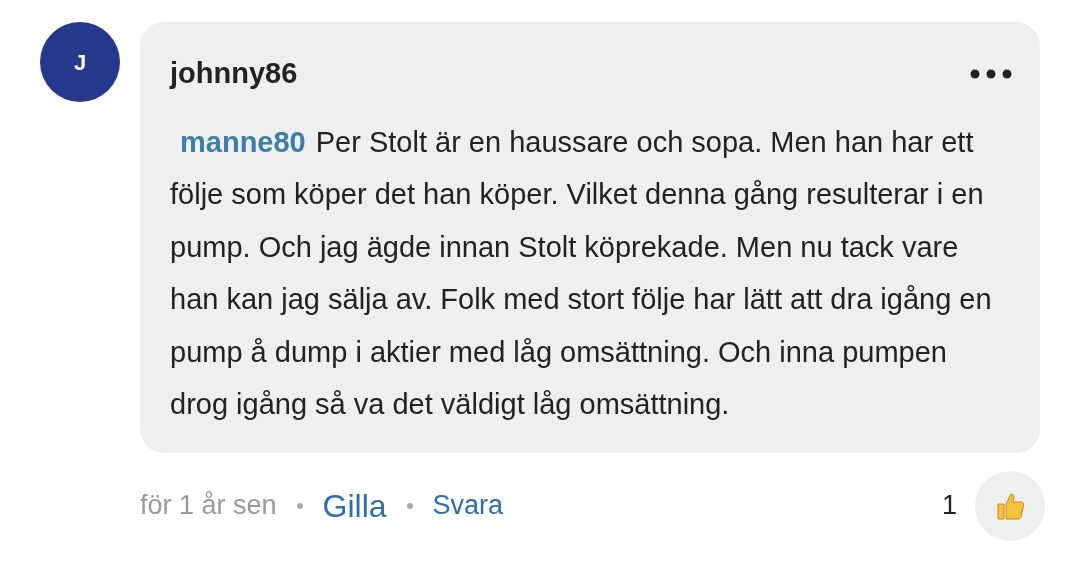  Describe the element at coordinates (468, 505) in the screenshot. I see `reply-link: Svara` at that location.